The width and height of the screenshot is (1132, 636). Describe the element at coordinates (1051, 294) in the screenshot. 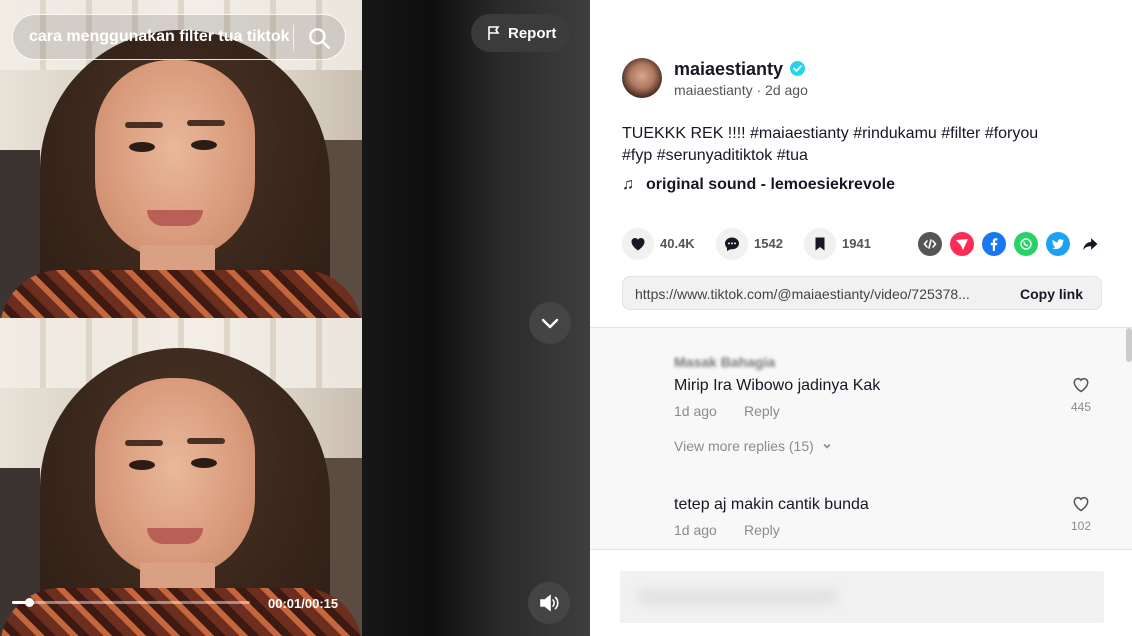

I see `copy-link-button: Copy link` at that location.